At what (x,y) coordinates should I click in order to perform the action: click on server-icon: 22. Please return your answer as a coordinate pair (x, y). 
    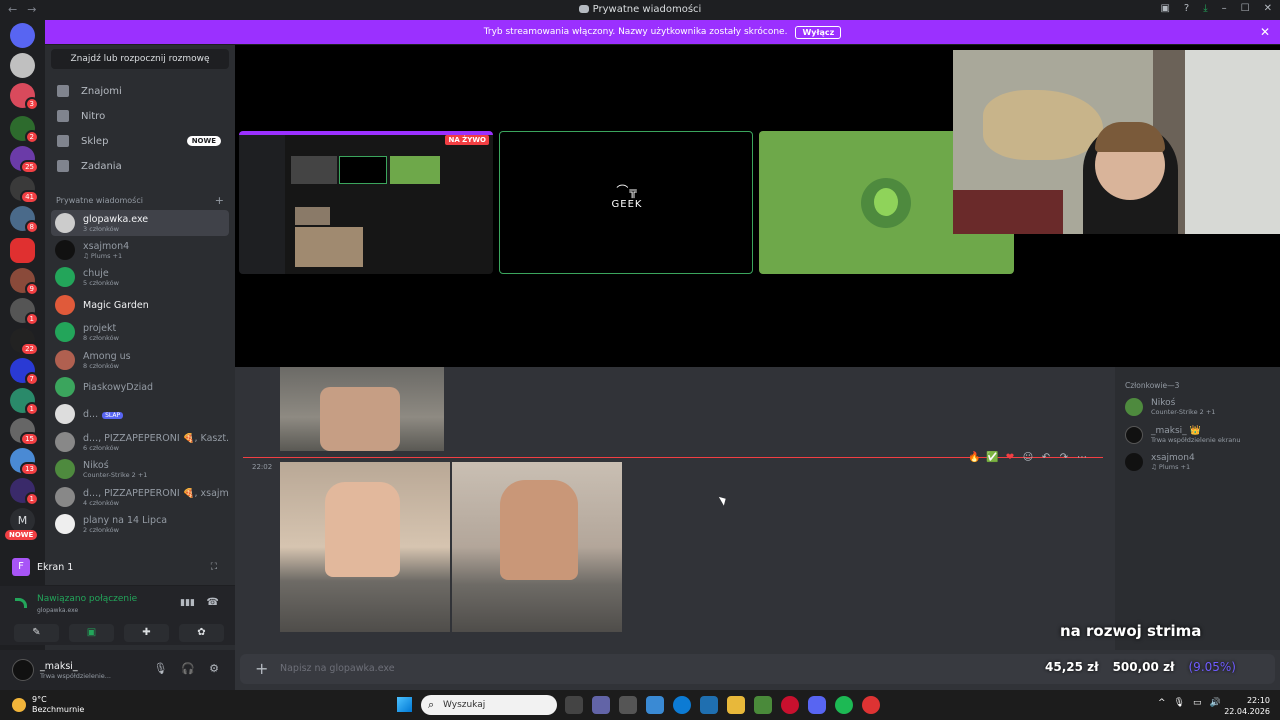
    Looking at the image, I should click on (24, 342).